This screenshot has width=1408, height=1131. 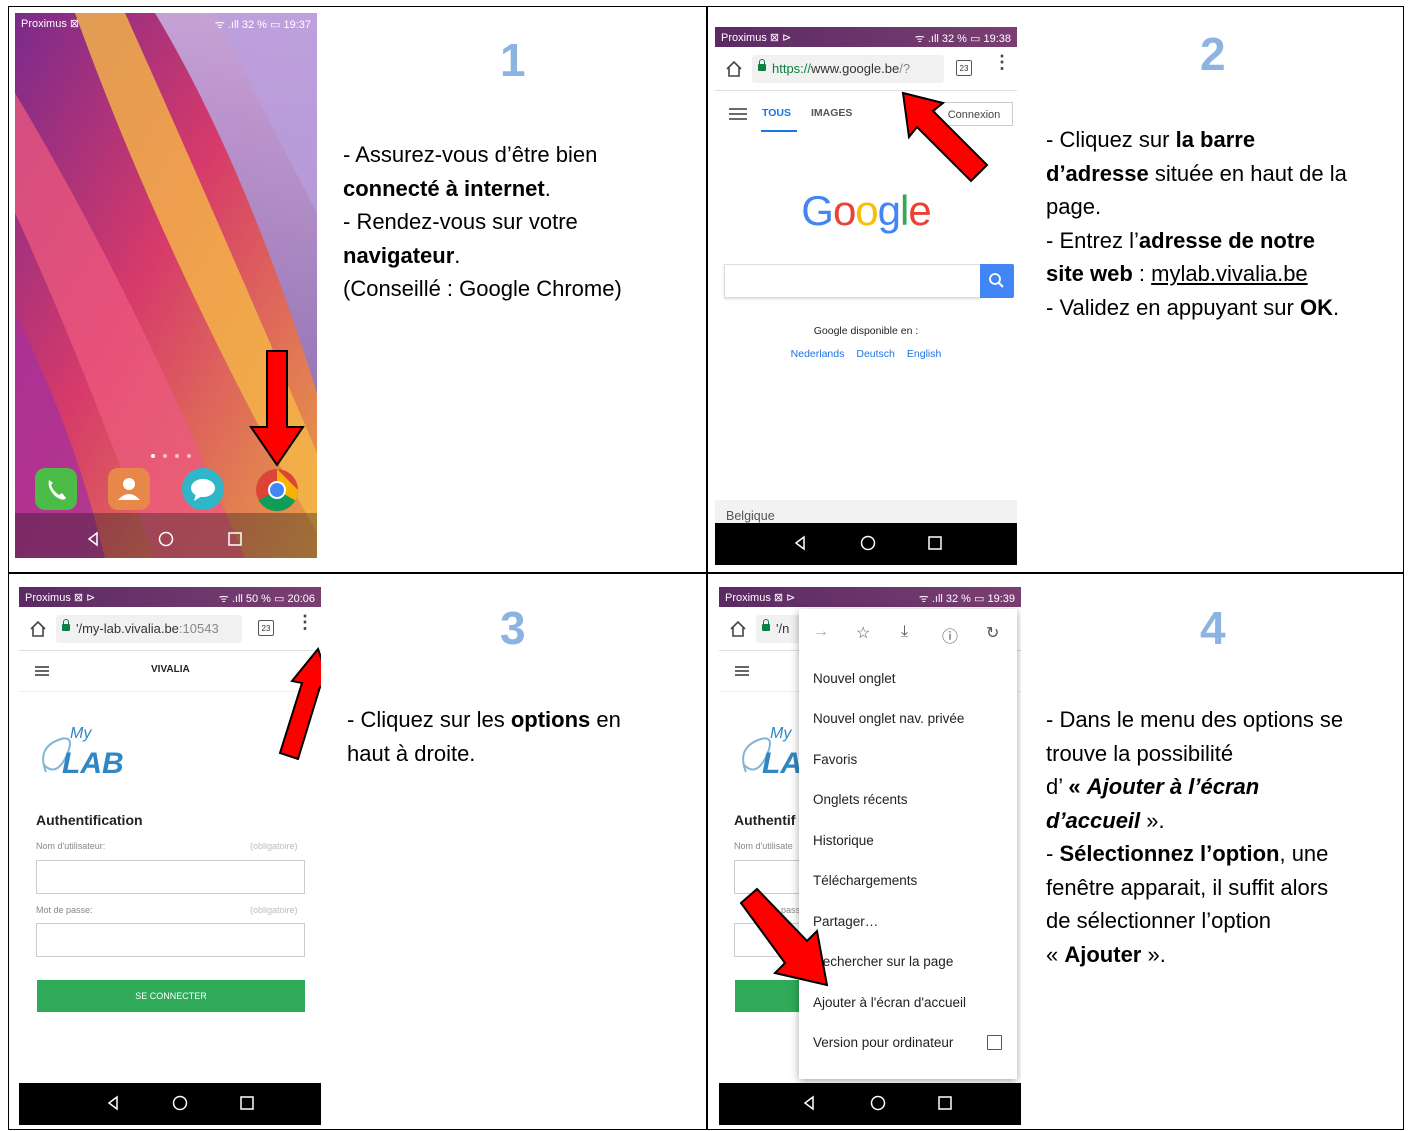 What do you see at coordinates (870, 597) in the screenshot?
I see `status-bar: Proximus ⊠ ⊳ ᯤ .ıll 32 % ▭ 19:39` at bounding box center [870, 597].